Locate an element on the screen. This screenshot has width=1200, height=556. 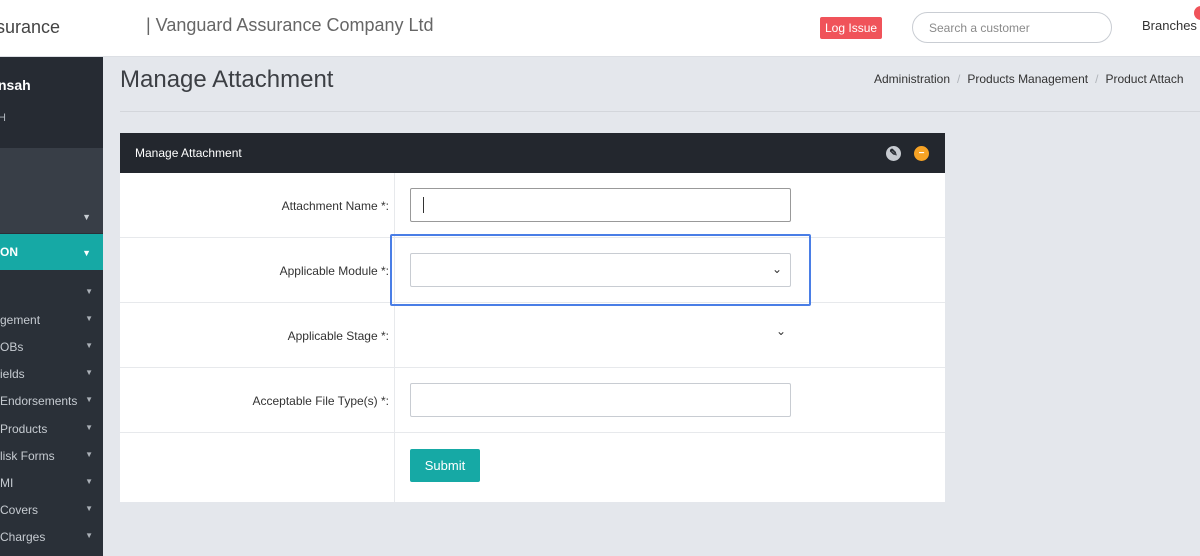
sidebar-item-label: Charges is located at coordinates (23, 537).